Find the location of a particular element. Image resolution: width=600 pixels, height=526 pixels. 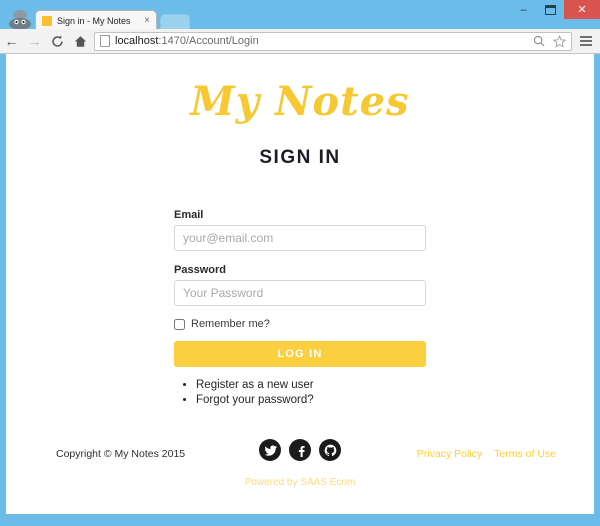

tab-close-icon: × is located at coordinates (147, 21).